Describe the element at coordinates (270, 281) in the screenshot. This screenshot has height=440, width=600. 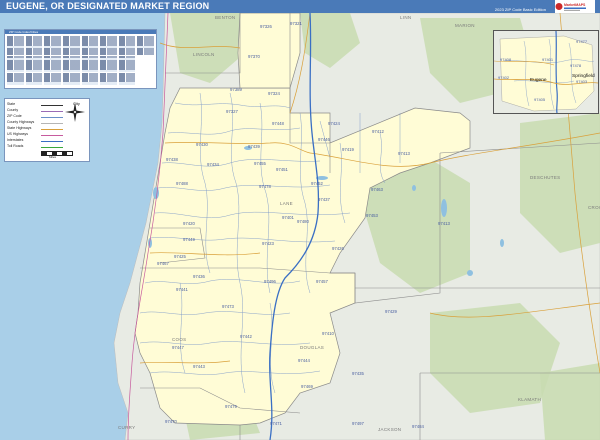
I see `zip-label: 97496` at that location.